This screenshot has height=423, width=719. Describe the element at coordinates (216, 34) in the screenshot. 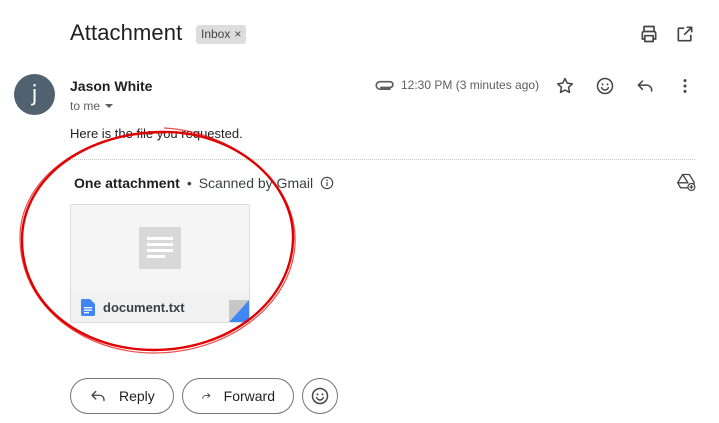

I see `label-text: Inbox` at that location.